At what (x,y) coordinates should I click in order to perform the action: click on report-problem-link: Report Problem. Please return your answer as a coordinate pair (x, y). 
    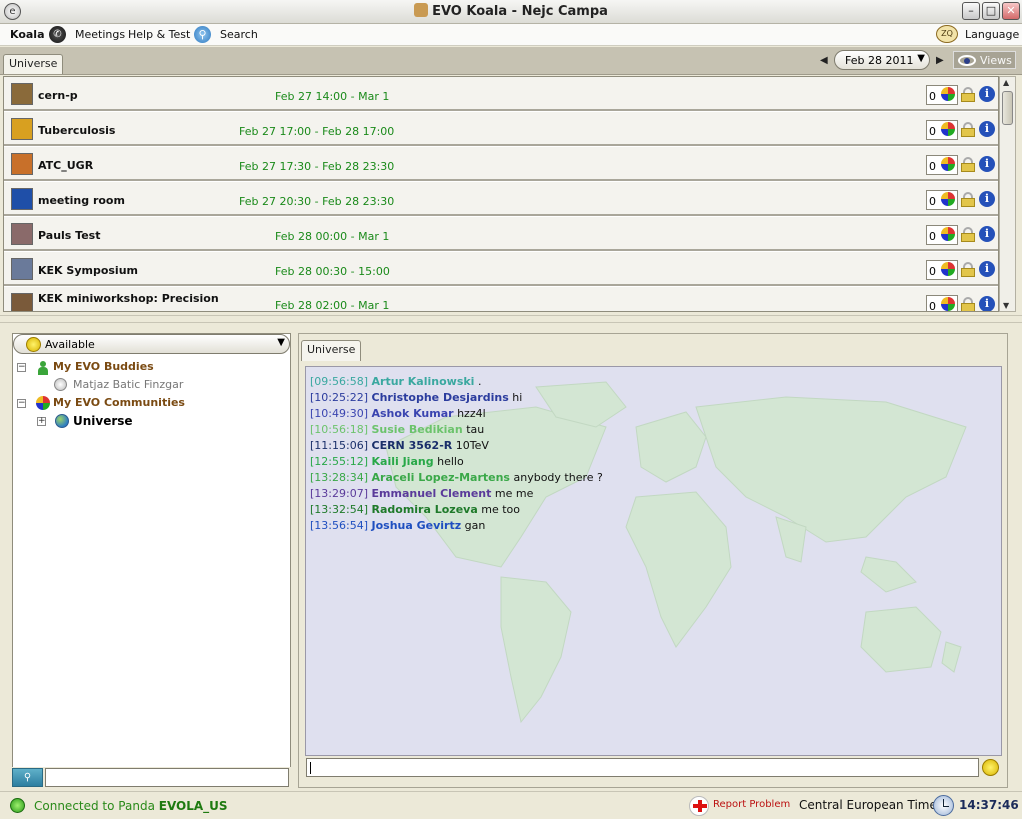
    Looking at the image, I should click on (751, 804).